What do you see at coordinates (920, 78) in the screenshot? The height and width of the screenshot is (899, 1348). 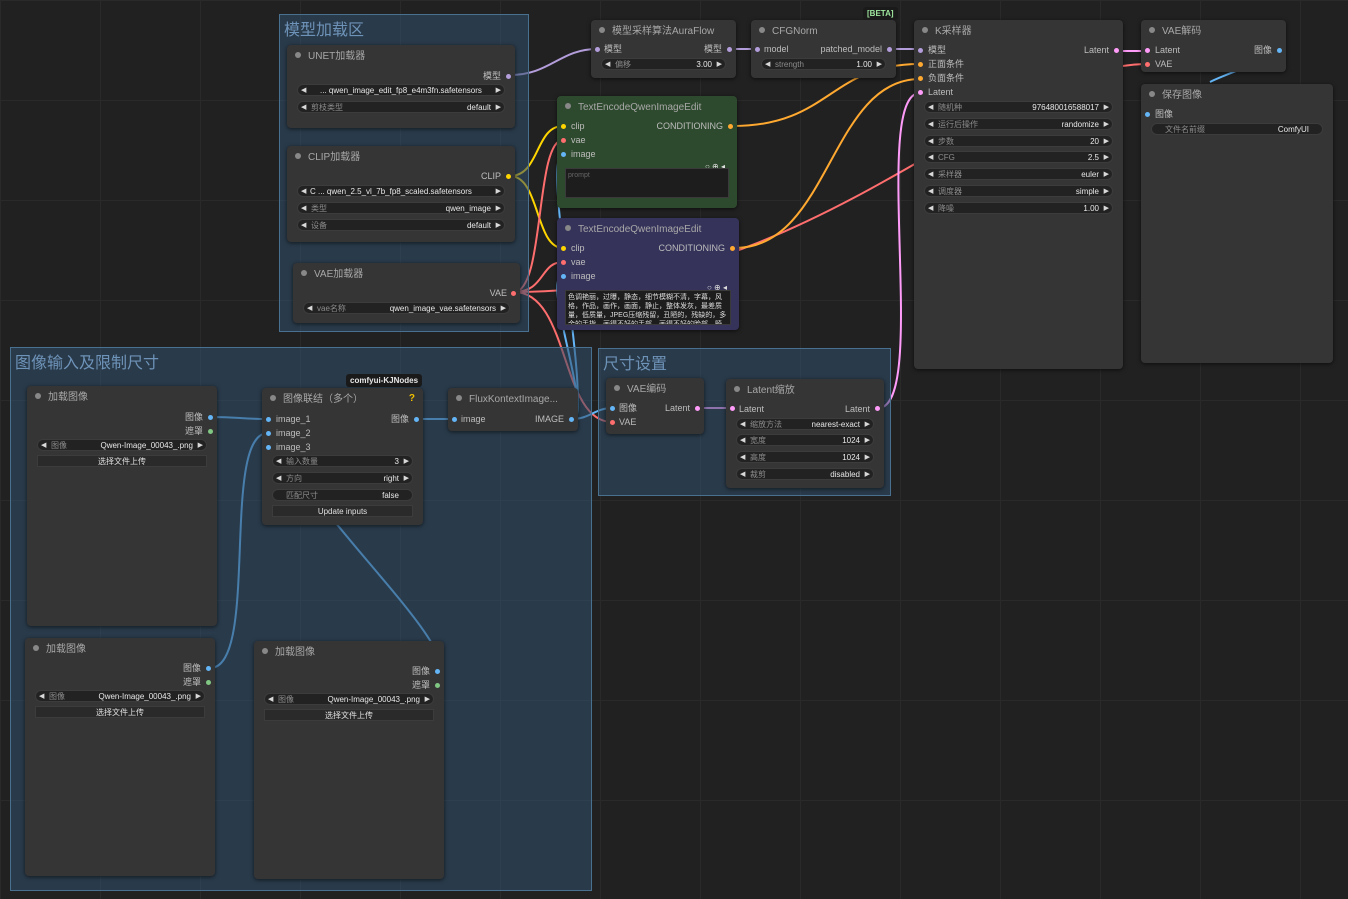 I see `input-port-negative` at bounding box center [920, 78].